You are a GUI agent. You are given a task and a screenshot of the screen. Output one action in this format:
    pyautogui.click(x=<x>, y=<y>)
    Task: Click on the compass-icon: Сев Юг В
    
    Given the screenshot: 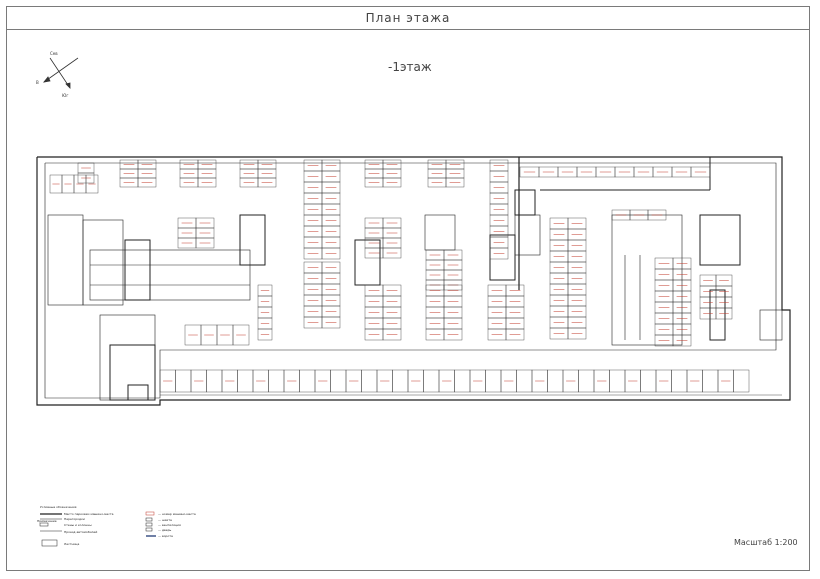 What is the action you would take?
    pyautogui.click(x=57, y=74)
    